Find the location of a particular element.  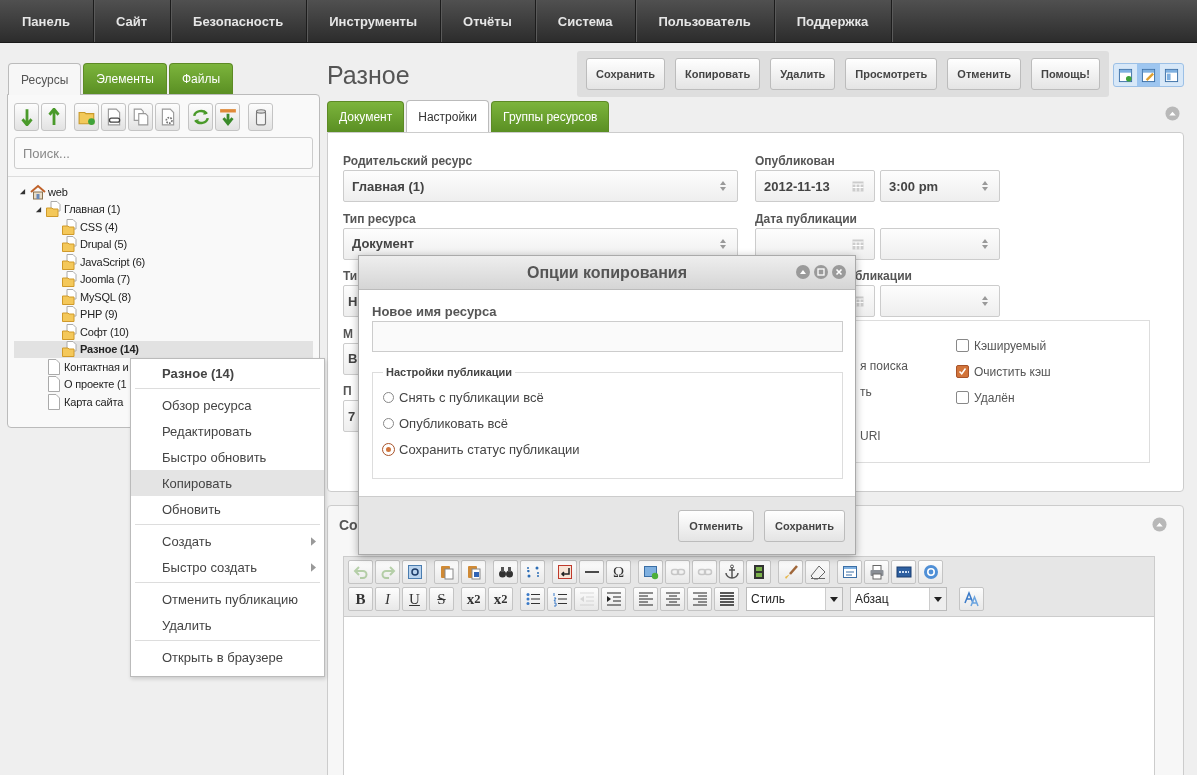

dialog-title: Опции копирования is located at coordinates (606, 272).